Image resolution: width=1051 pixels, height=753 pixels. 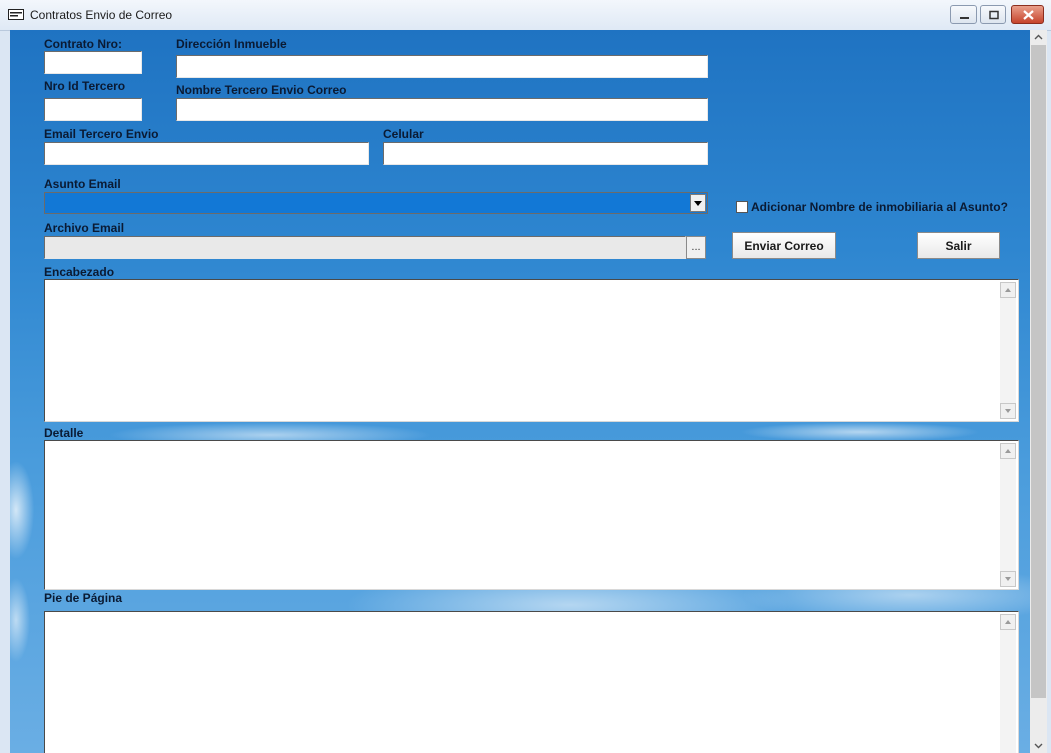 What do you see at coordinates (365, 247) in the screenshot?
I see `archivo-email-input` at bounding box center [365, 247].